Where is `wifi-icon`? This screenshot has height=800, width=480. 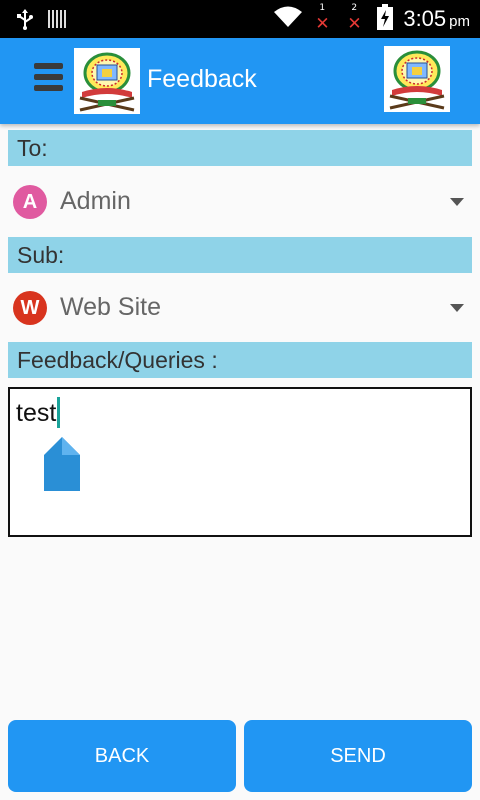
wifi-icon is located at coordinates (288, 19).